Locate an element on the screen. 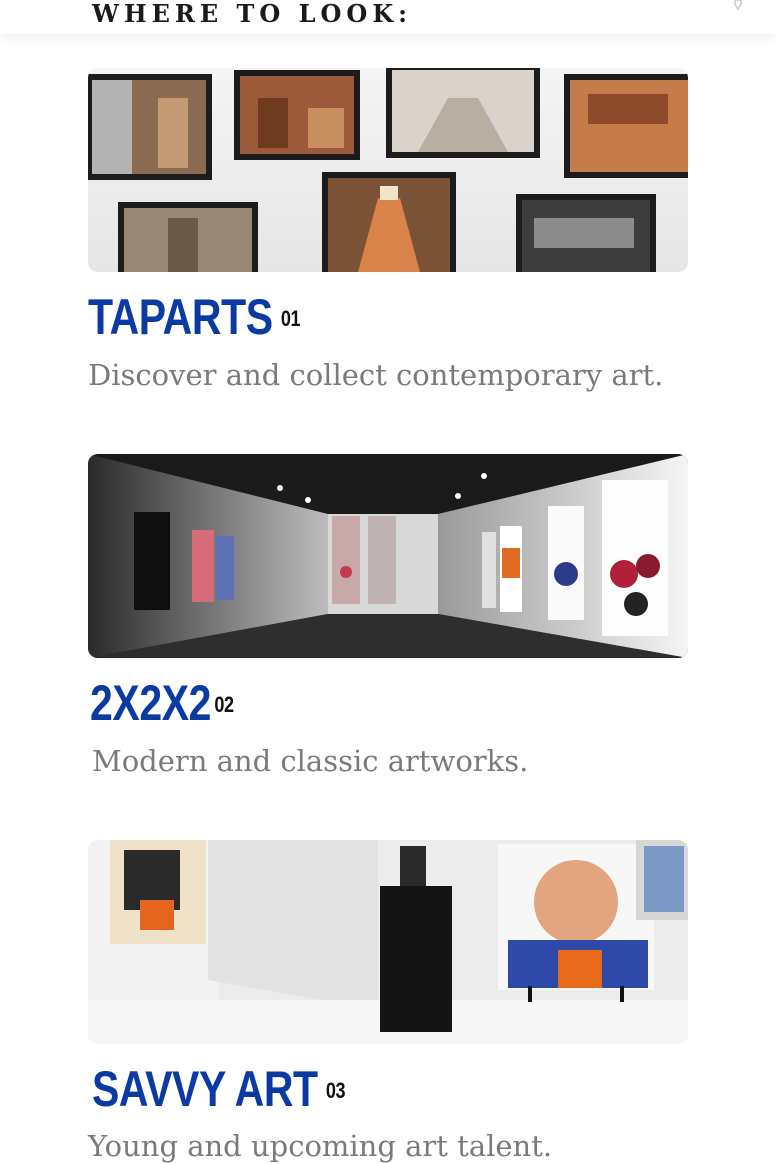  card-description: Discover and collect contemporary art. is located at coordinates (376, 375).